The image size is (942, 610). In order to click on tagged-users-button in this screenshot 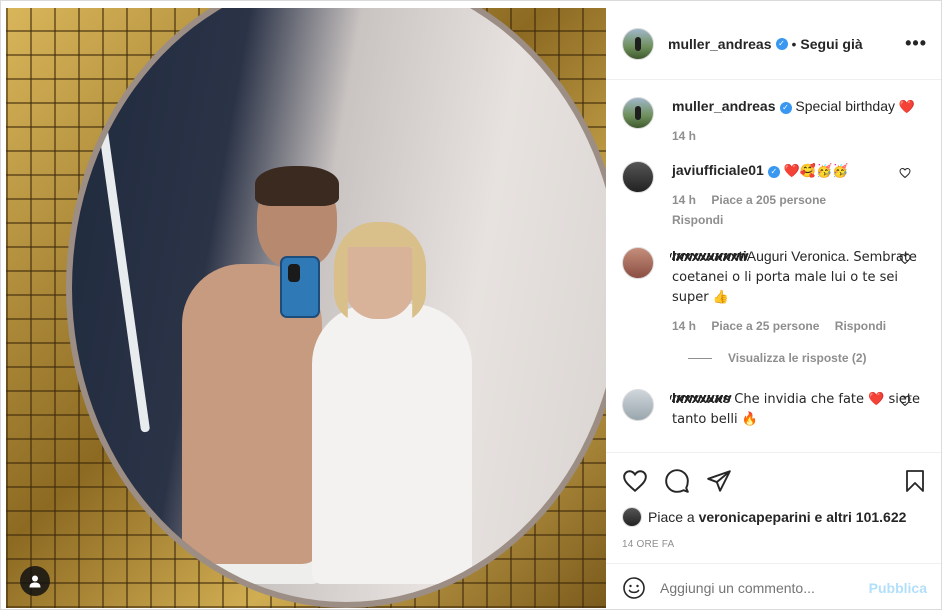, I will do `click(35, 581)`.